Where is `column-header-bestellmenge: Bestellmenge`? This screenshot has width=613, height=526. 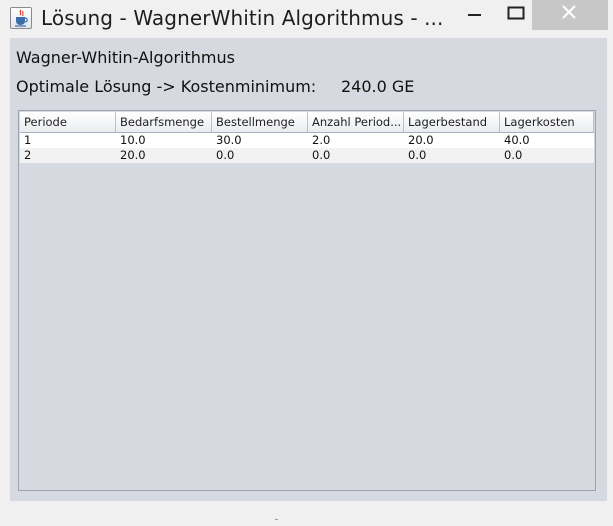 column-header-bestellmenge: Bestellmenge is located at coordinates (260, 122).